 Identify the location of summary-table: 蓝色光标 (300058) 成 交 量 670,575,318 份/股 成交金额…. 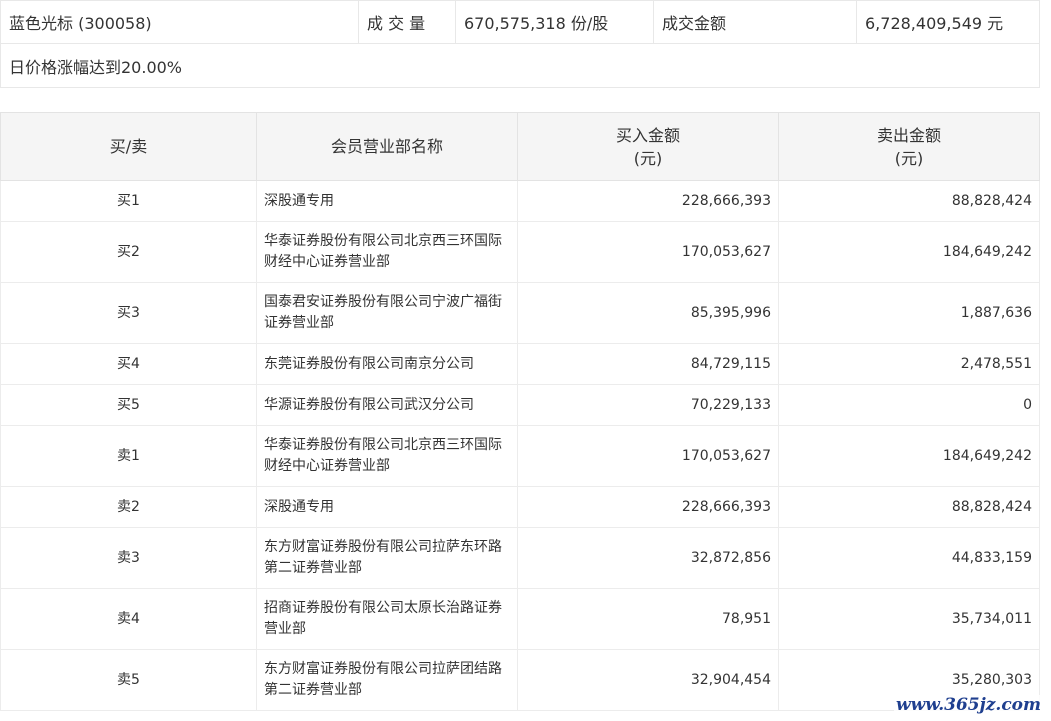
(520, 44).